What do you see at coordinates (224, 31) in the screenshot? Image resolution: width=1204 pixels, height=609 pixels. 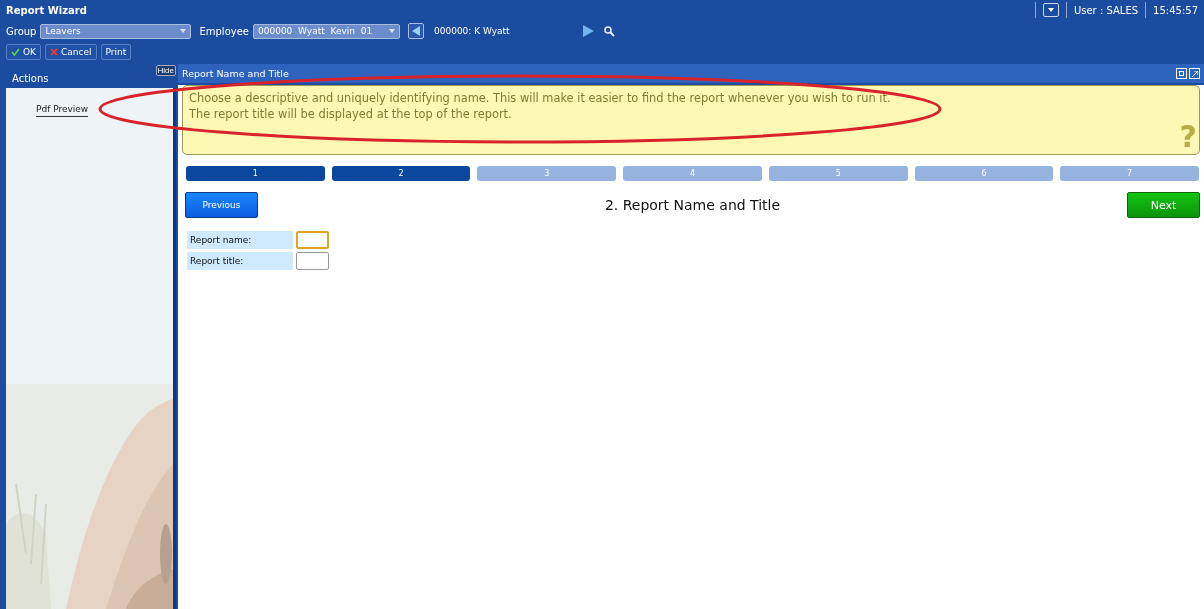 I see `employee-label: Employee` at bounding box center [224, 31].